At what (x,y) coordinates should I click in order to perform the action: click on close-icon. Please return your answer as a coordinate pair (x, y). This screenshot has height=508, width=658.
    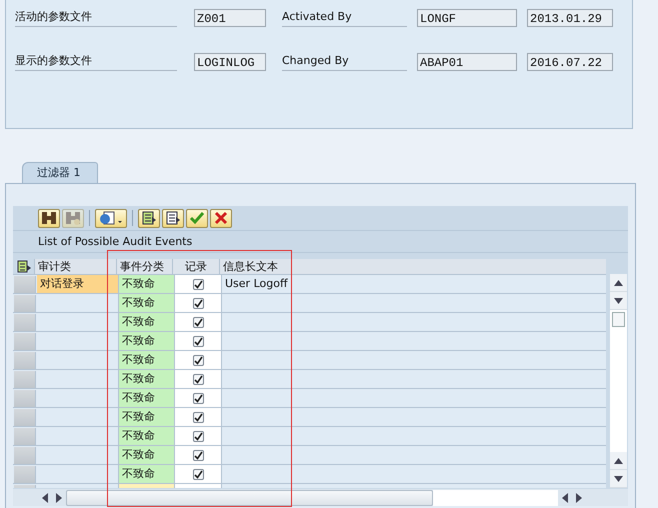
    Looking at the image, I should click on (221, 218).